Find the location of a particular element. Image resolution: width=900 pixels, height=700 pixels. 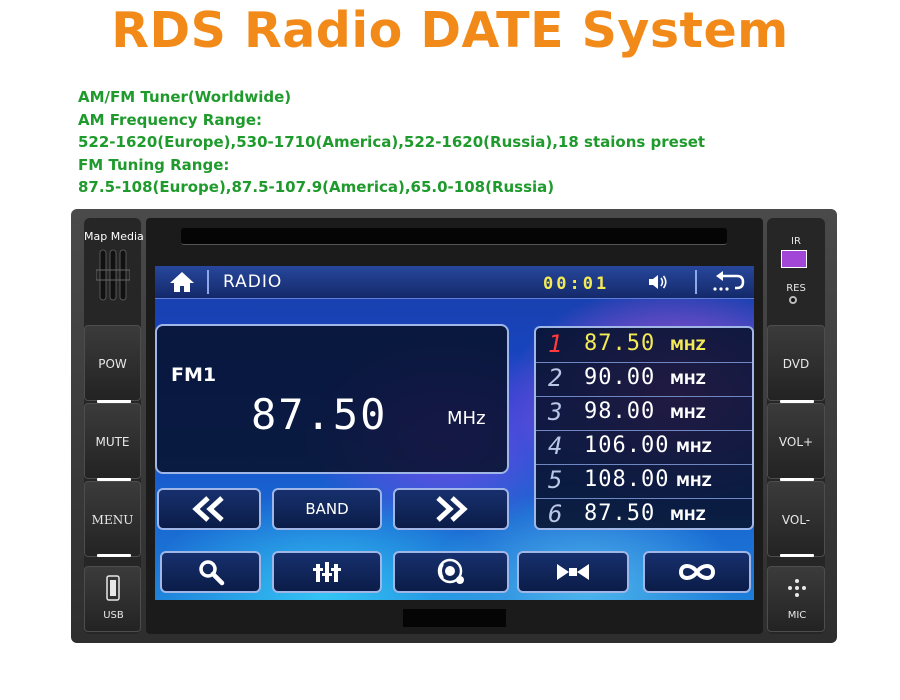

band-button: BAND is located at coordinates (327, 509).